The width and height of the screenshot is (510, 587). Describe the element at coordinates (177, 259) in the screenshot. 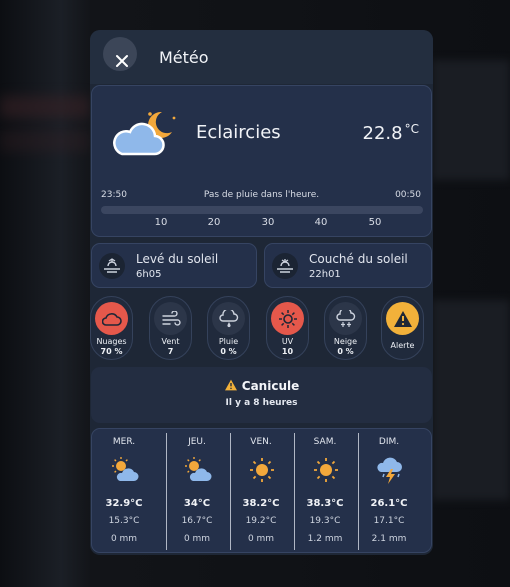

I see `sunrise-label: Levé du soleil` at that location.